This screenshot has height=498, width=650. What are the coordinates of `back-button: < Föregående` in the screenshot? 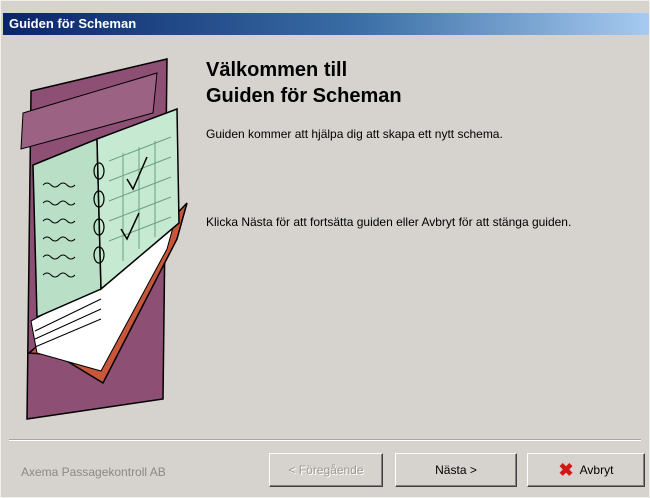 It's located at (326, 470).